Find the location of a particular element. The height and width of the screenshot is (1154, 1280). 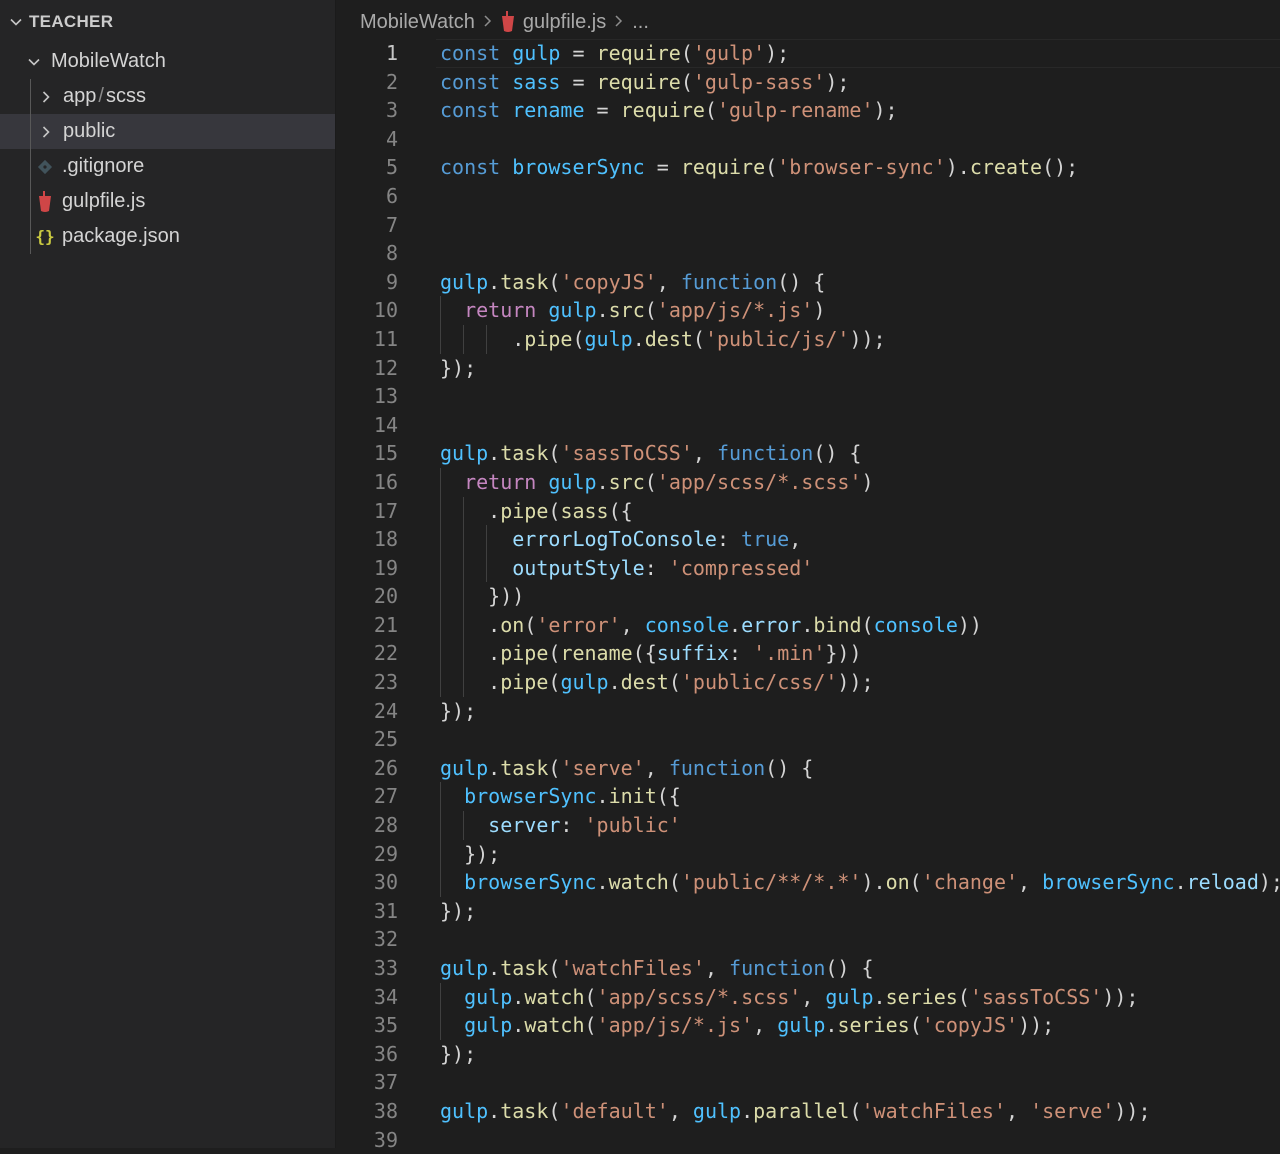

tree-folder-public: public is located at coordinates (167, 131).